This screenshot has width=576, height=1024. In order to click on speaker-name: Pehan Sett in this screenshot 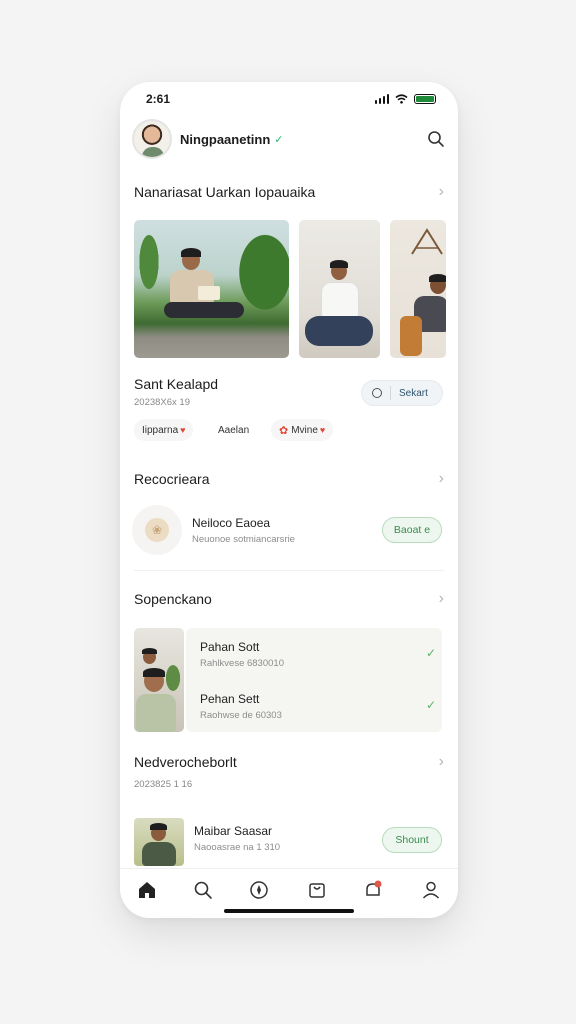, I will do `click(230, 699)`.